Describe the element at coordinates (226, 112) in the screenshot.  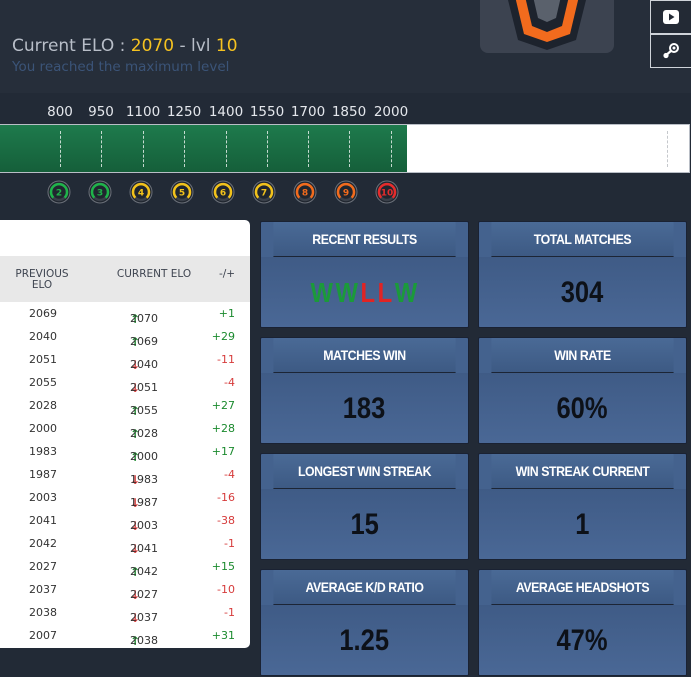
I see `elo-tick: 1400` at that location.